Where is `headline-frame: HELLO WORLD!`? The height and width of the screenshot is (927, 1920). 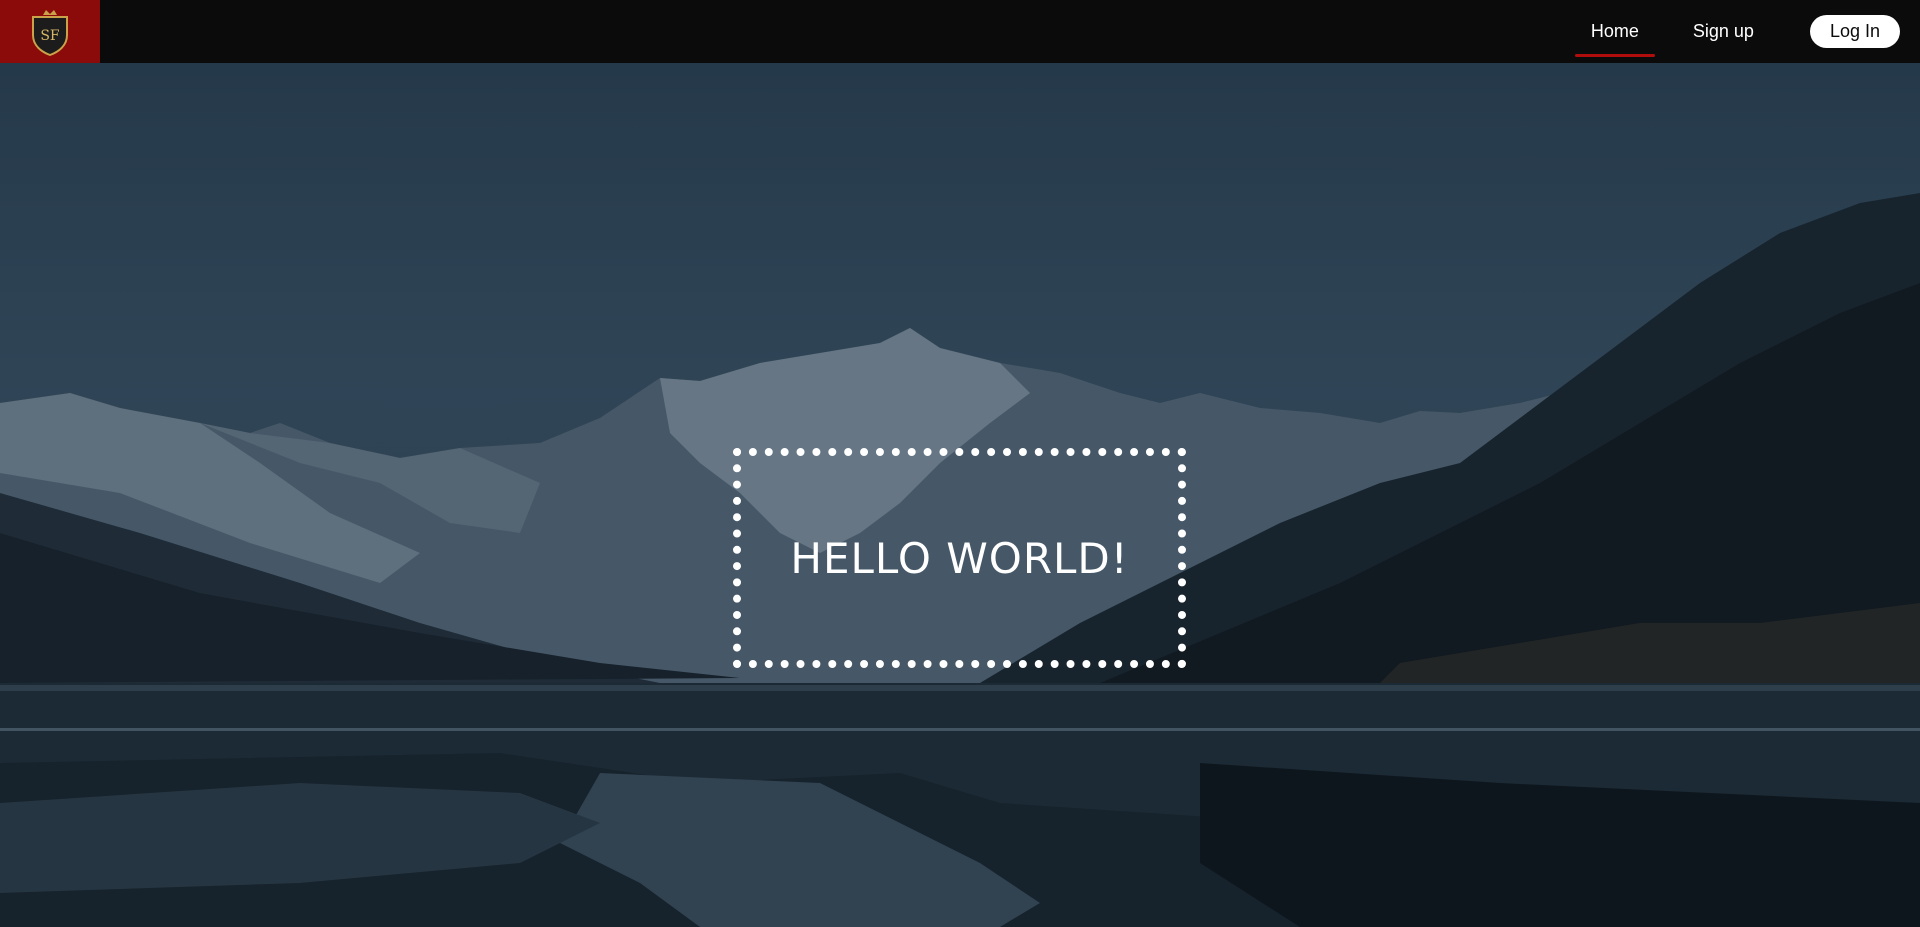
headline-frame: HELLO WORLD! is located at coordinates (959, 558).